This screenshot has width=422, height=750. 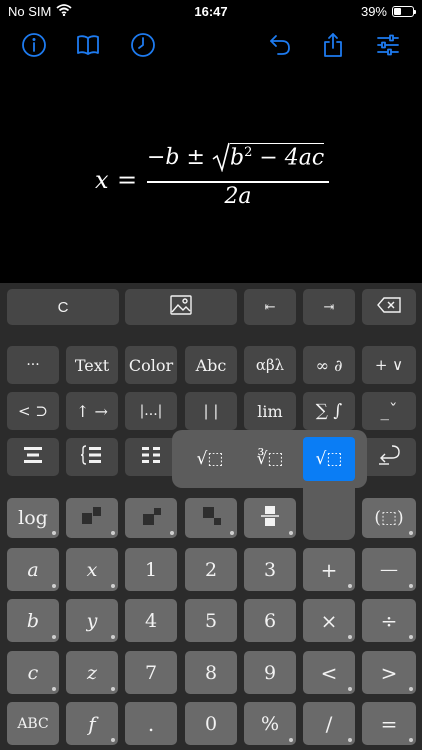 I want to click on multiply-button: ×, so click(x=329, y=620).